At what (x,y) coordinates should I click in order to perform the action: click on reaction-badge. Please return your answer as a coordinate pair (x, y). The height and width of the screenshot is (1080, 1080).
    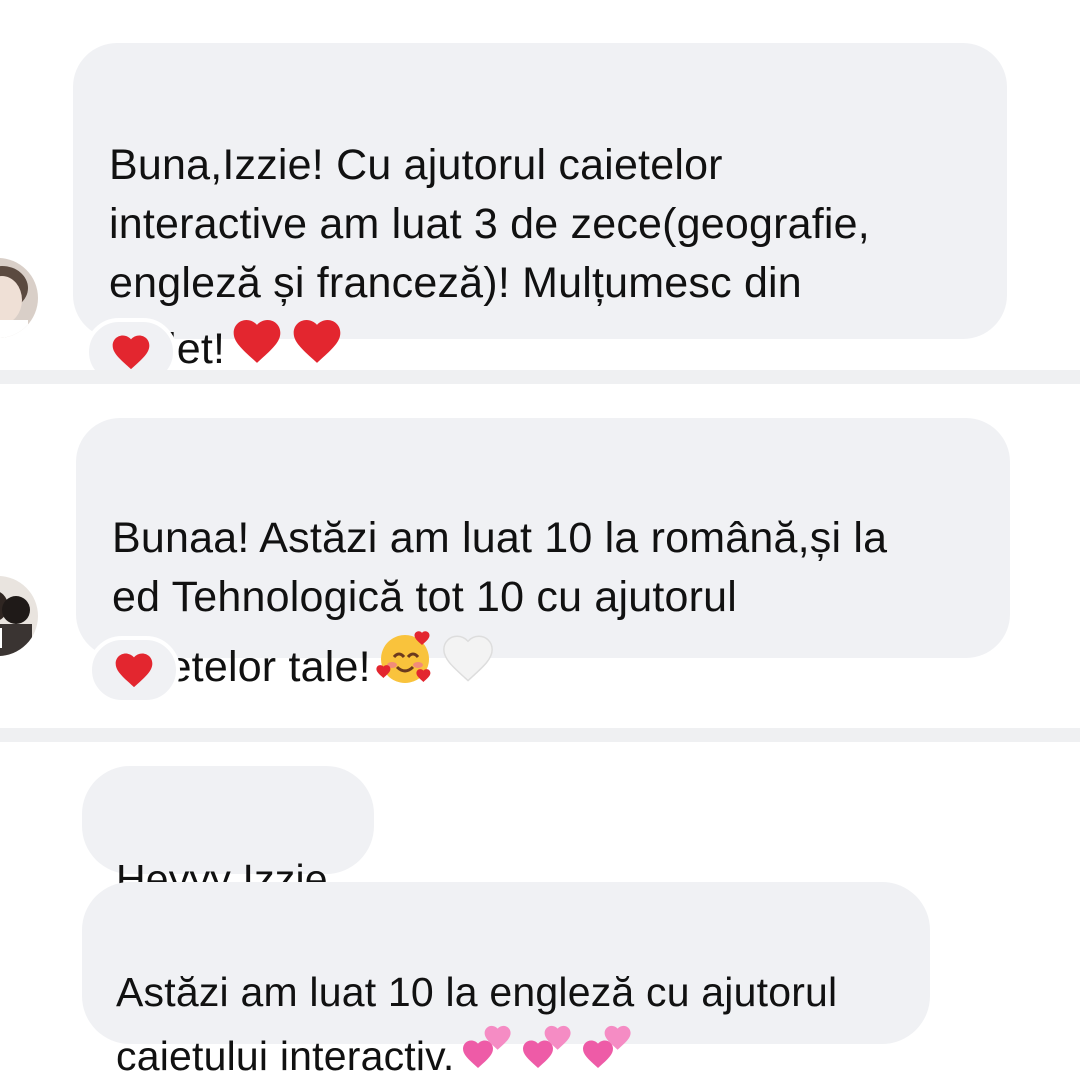
    Looking at the image, I should click on (134, 670).